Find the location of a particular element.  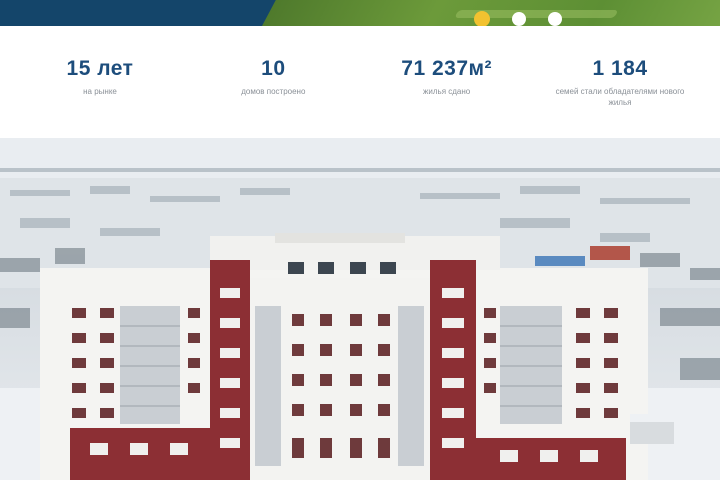

hero-slide-dark-panel is located at coordinates (145, 13).